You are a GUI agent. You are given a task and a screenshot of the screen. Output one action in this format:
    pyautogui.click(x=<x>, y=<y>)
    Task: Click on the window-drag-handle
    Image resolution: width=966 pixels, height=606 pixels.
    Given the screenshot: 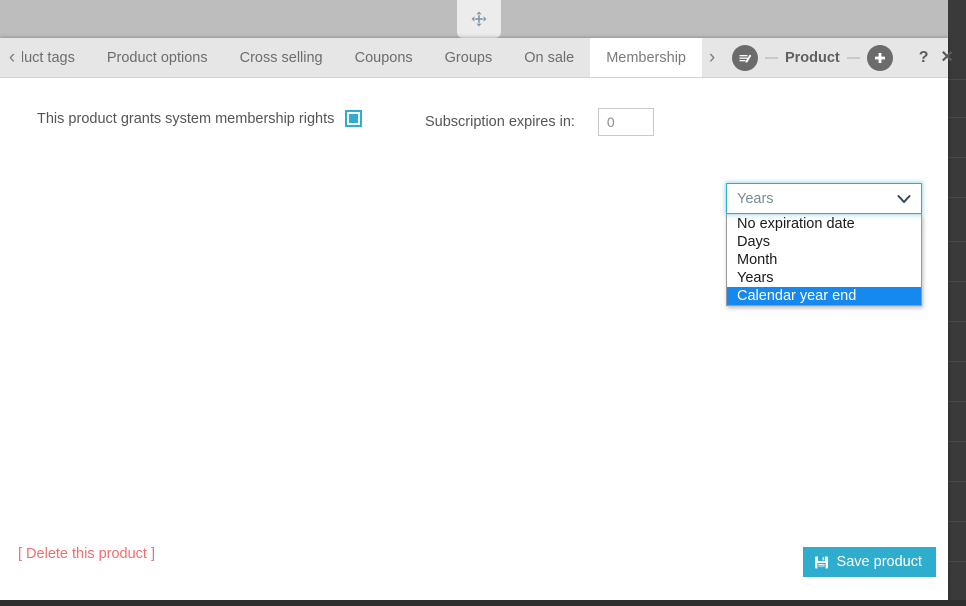 What is the action you would take?
    pyautogui.click(x=479, y=19)
    